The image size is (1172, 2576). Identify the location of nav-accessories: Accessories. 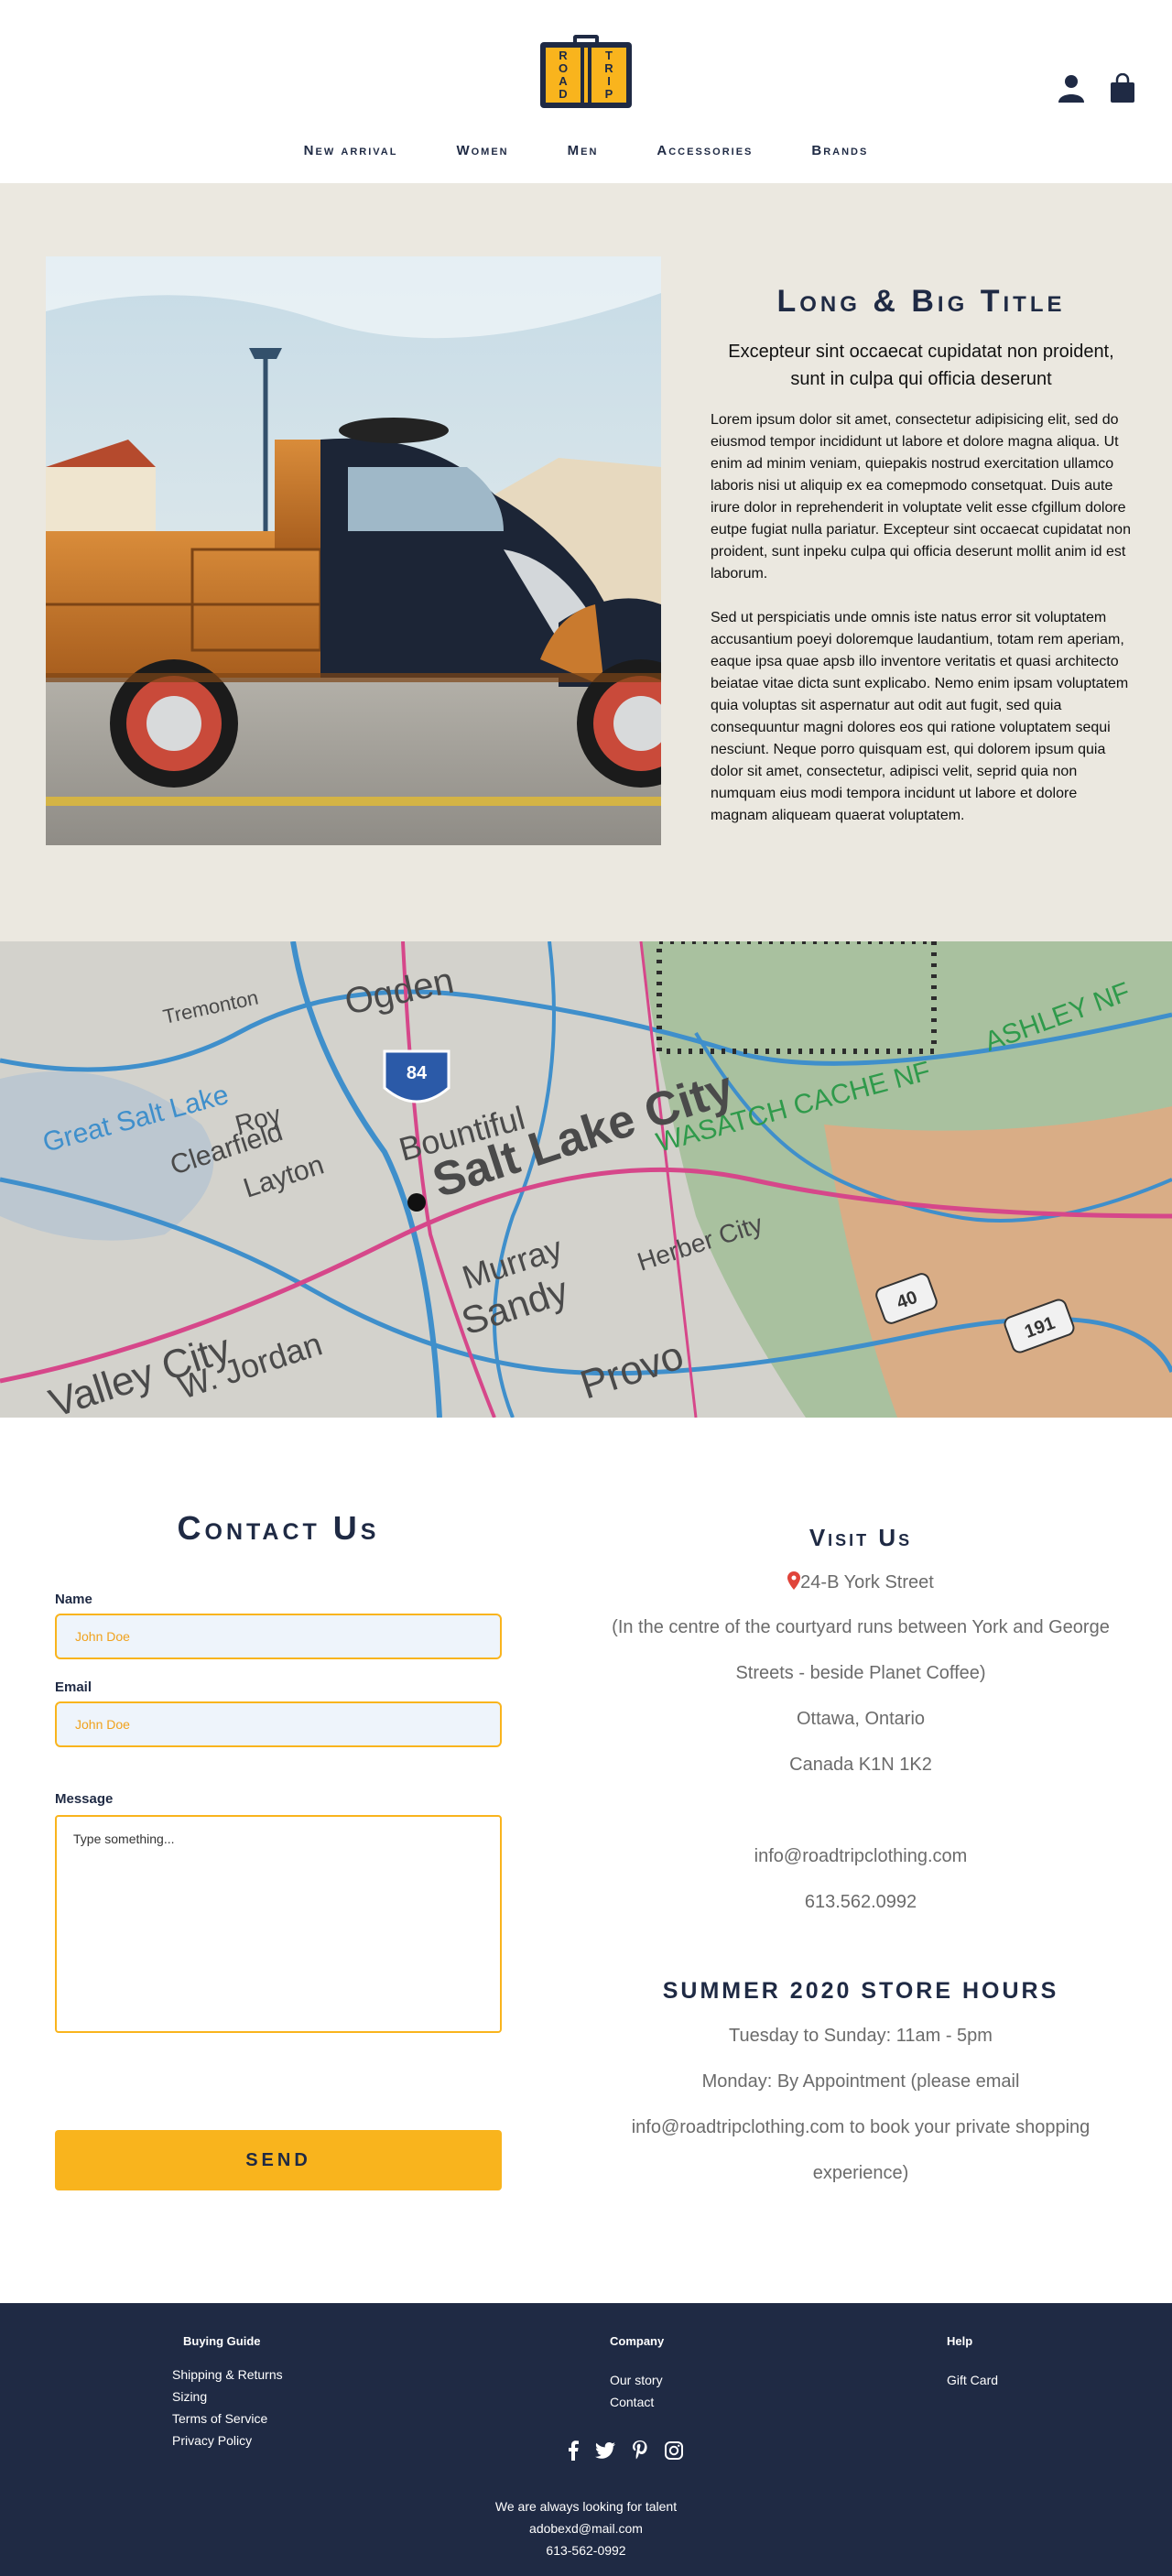
(705, 150).